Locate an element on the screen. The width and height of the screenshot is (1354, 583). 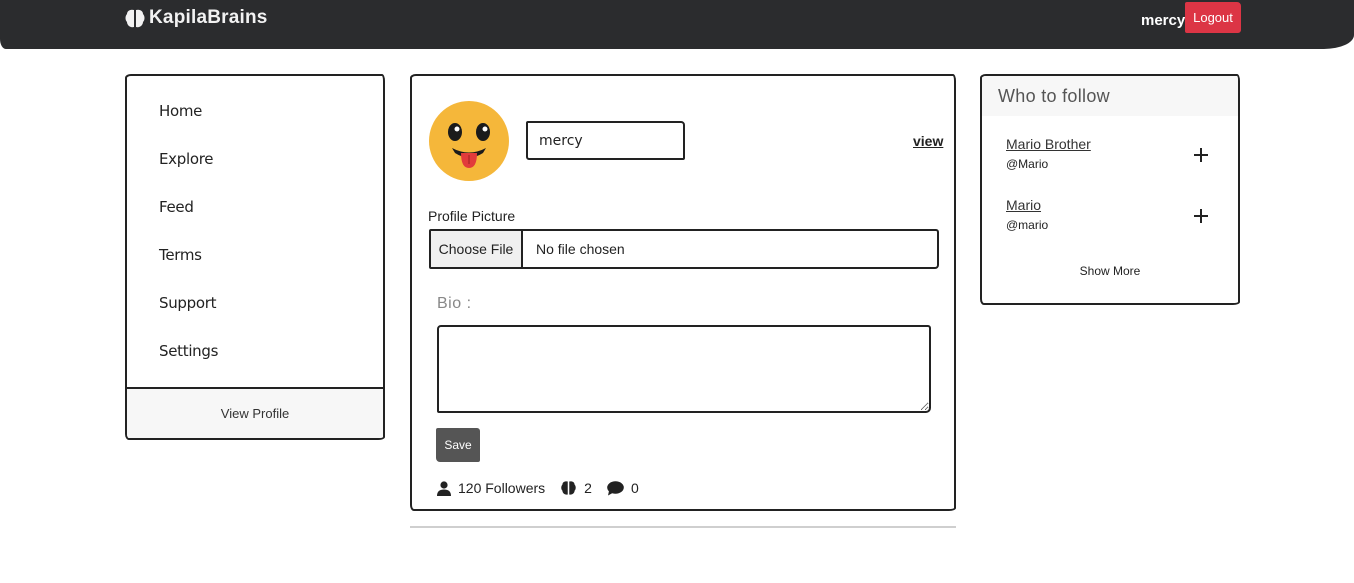
tongue-out-emoji-icon is located at coordinates (469, 141).